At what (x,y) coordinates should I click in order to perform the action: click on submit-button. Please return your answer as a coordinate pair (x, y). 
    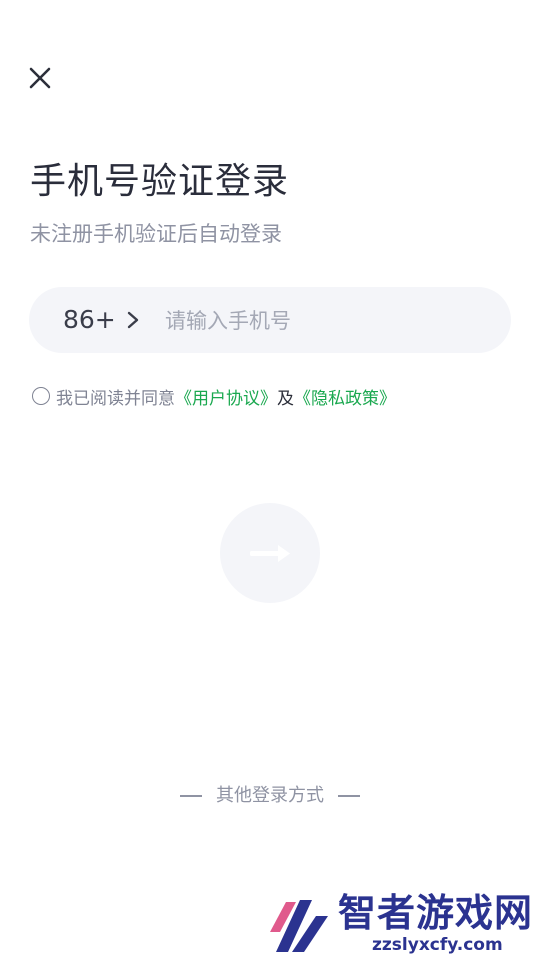
    Looking at the image, I should click on (270, 553).